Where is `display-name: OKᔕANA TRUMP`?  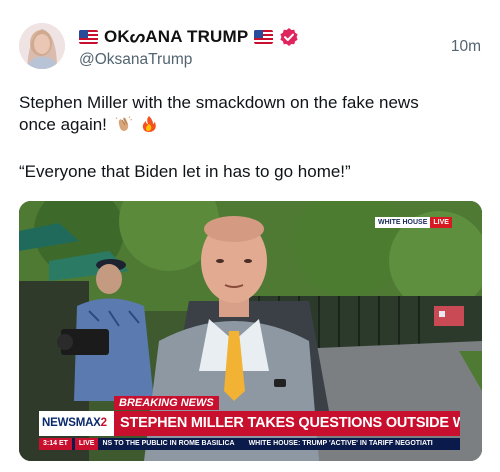
display-name: OKᔕANA TRUMP is located at coordinates (176, 37).